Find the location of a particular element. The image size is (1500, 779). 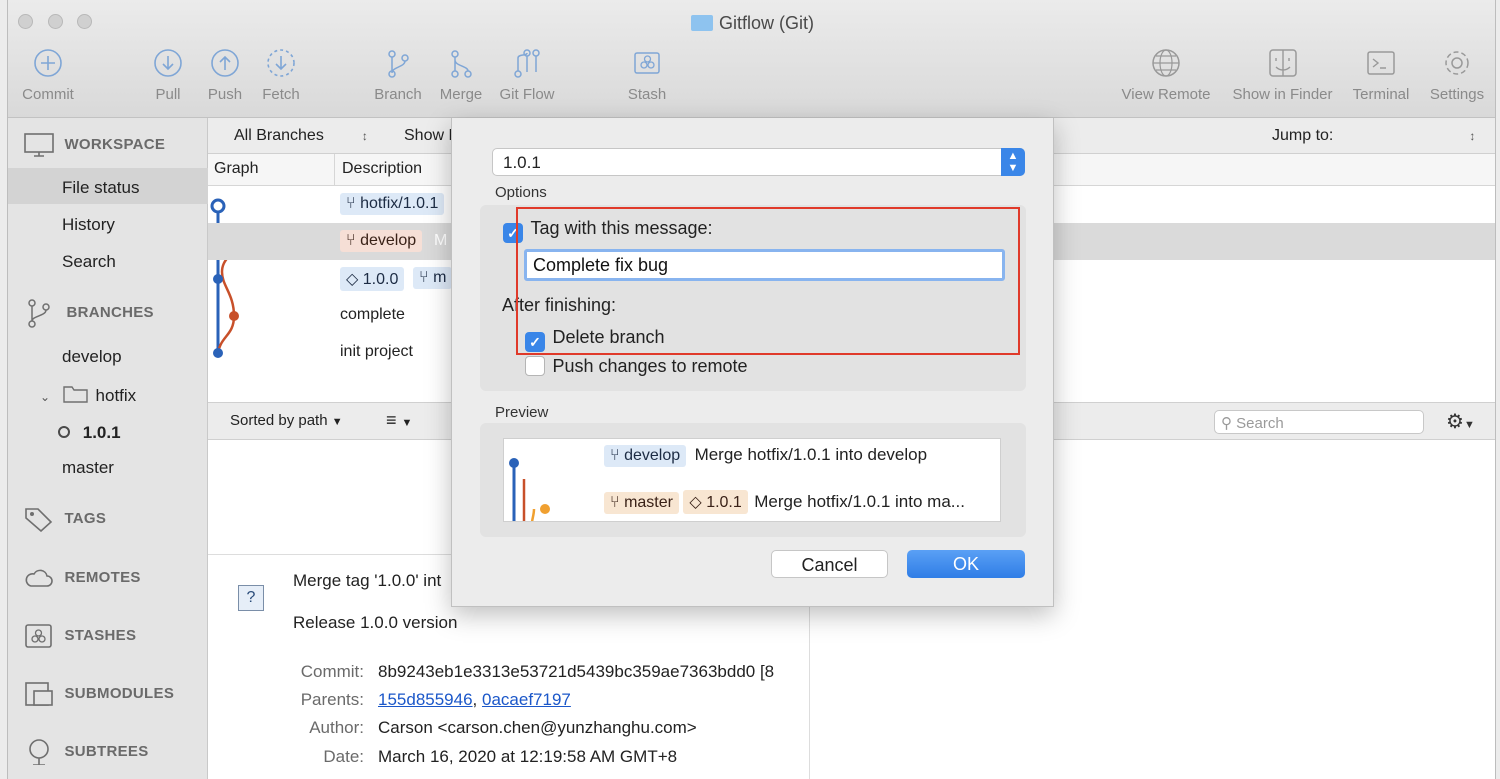

commit-button: Commit is located at coordinates (48, 75).